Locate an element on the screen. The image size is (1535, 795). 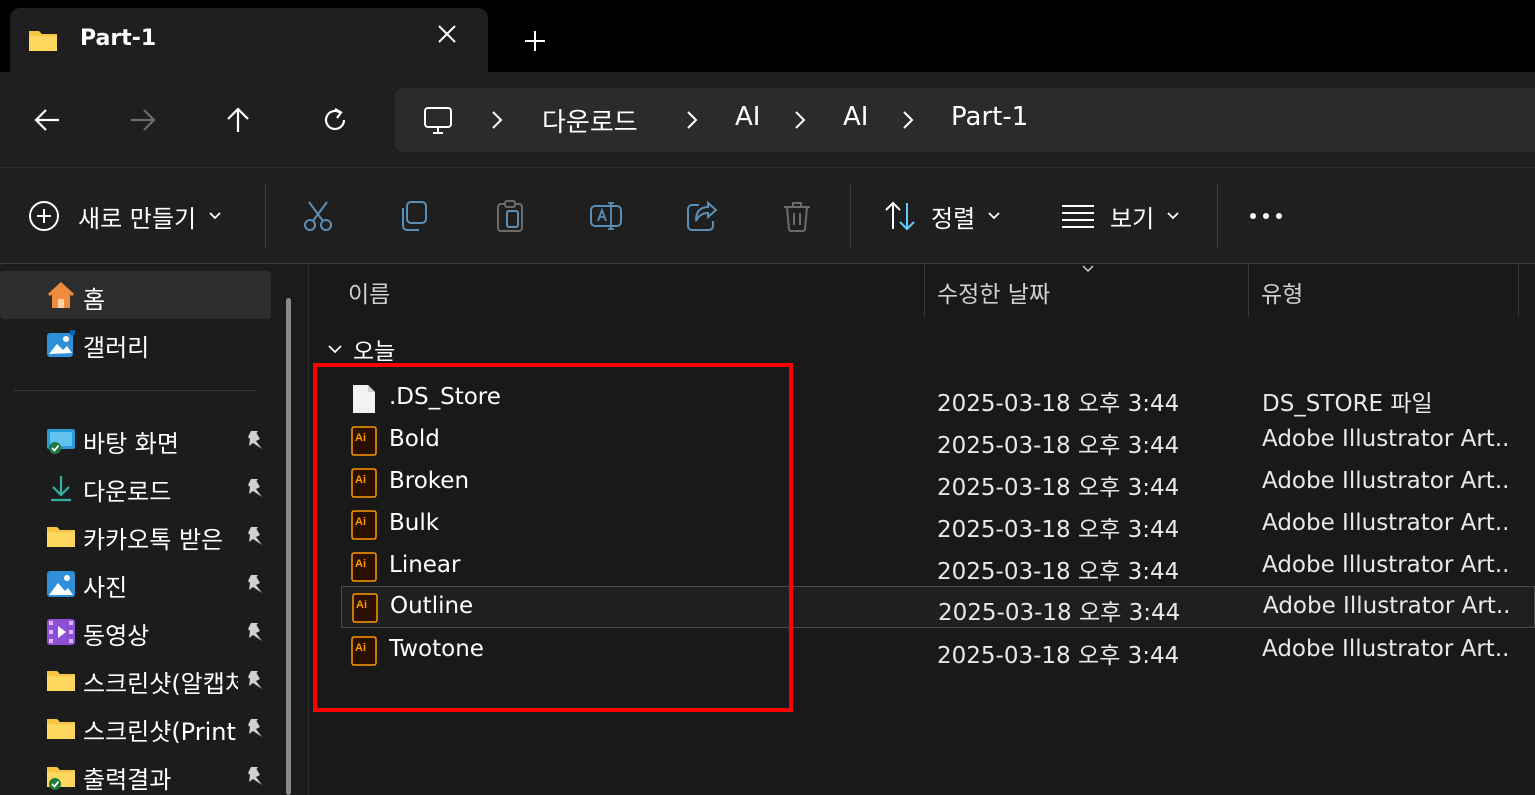
group-header-today: 오늘 is located at coordinates (361, 349).